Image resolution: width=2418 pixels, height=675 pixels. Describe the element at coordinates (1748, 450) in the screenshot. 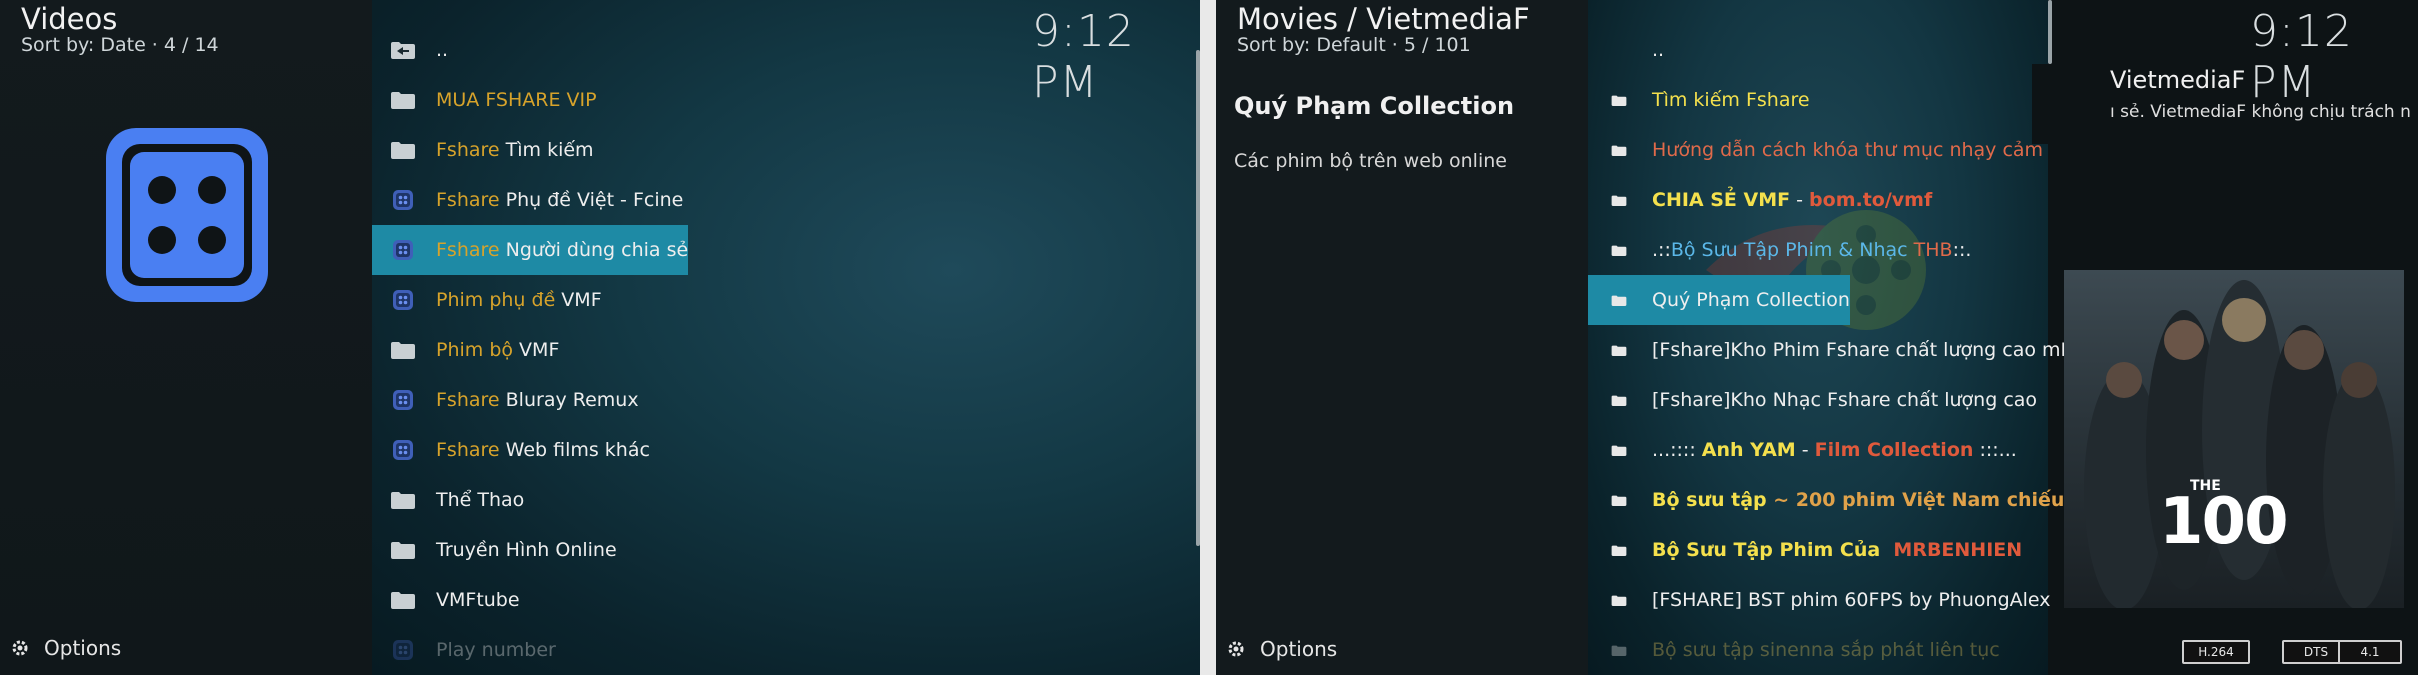

I see `item-label-part: Anh YAM` at that location.